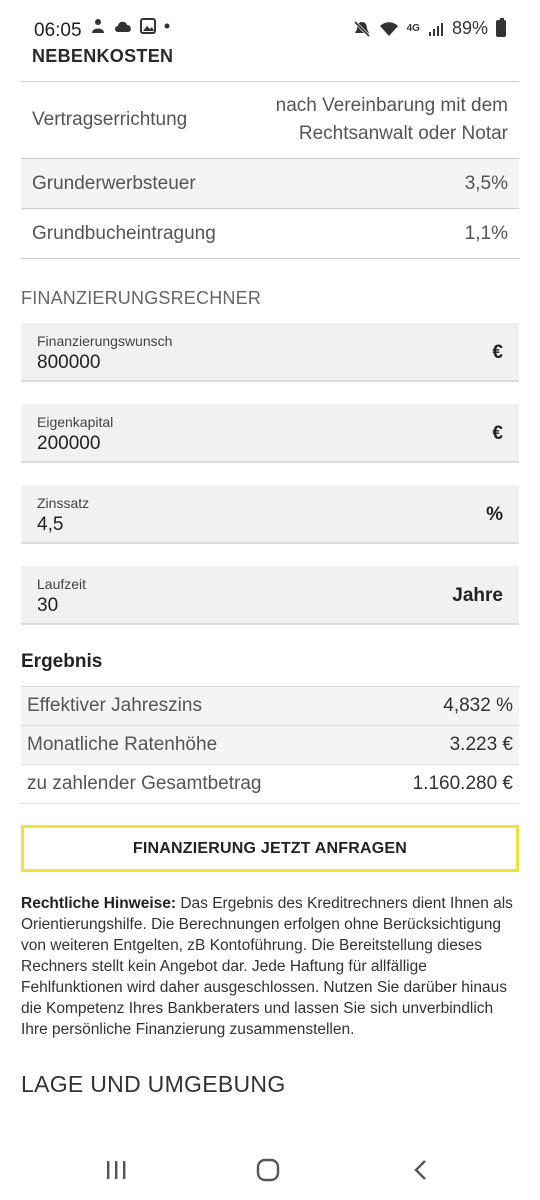  Describe the element at coordinates (477, 595) in the screenshot. I see `field-unit: Jahre` at that location.